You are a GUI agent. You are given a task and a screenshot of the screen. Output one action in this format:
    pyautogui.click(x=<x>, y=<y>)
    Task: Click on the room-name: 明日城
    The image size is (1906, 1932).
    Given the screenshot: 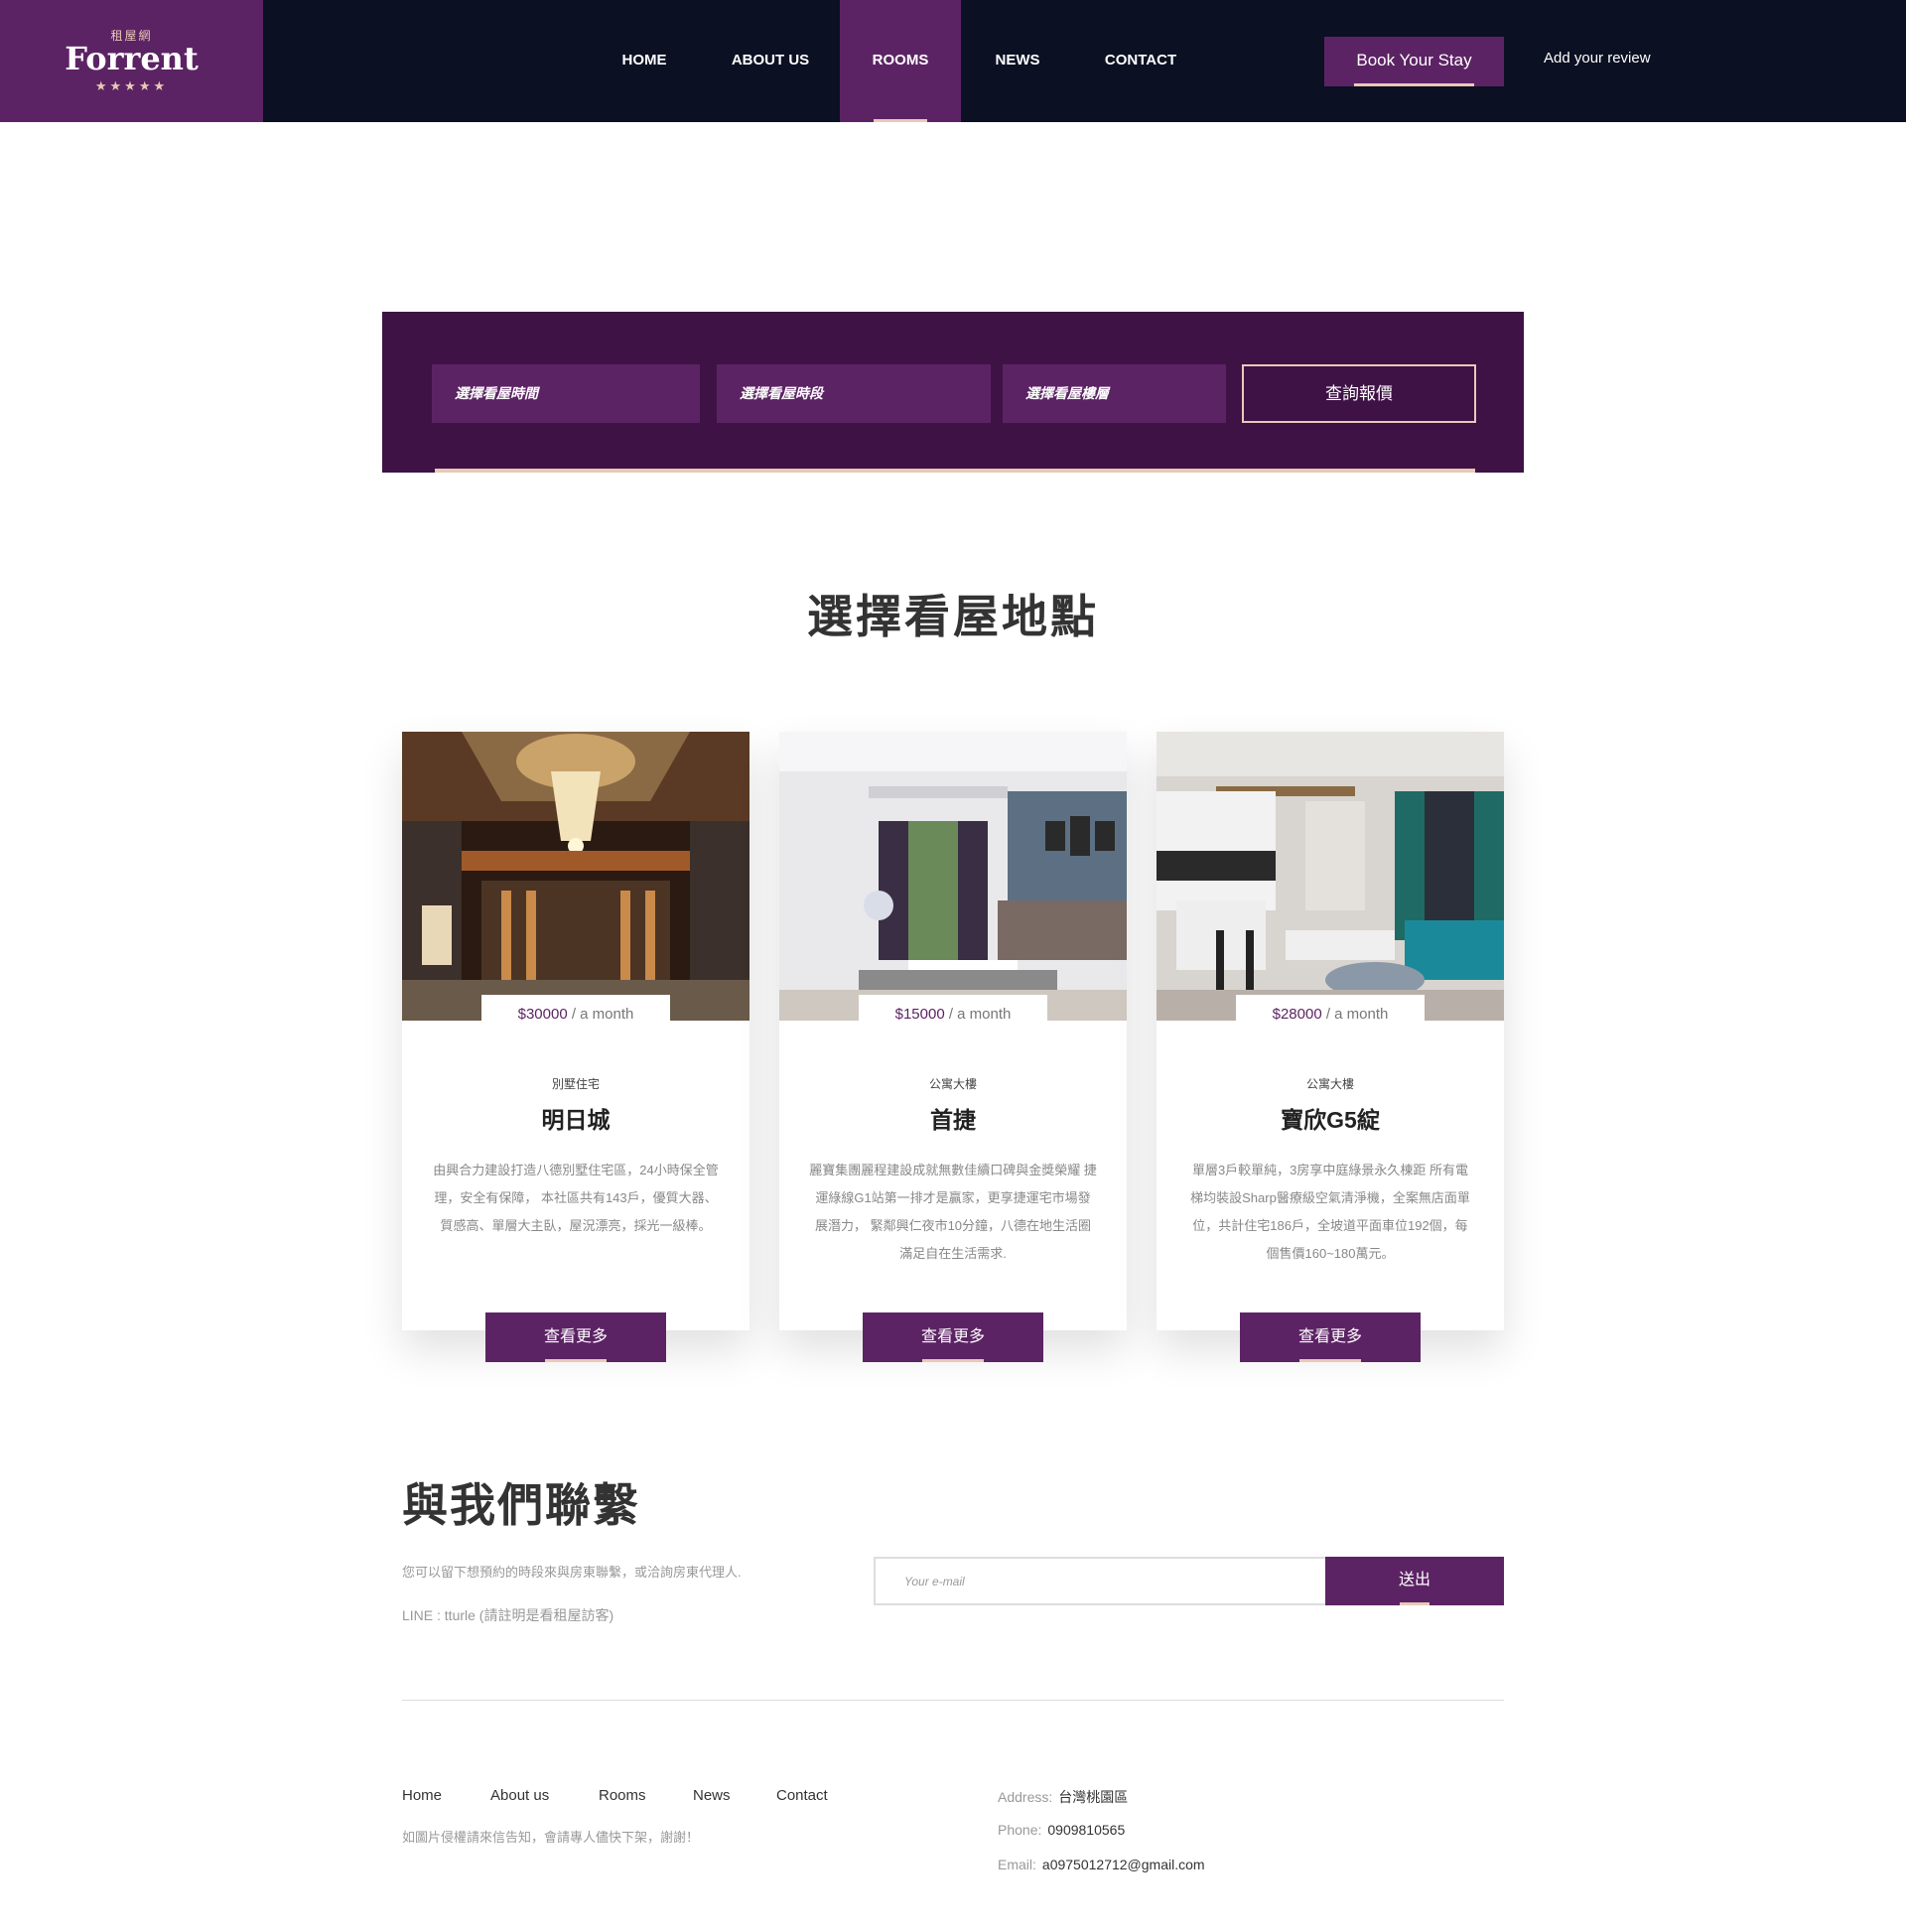 What is the action you would take?
    pyautogui.click(x=576, y=1120)
    